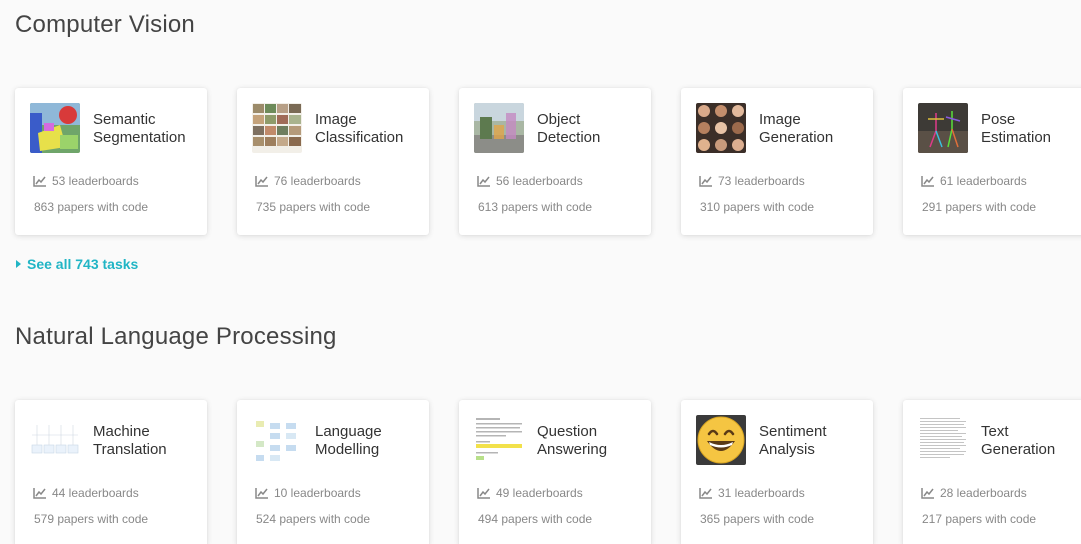 This screenshot has width=1081, height=544. Describe the element at coordinates (974, 181) in the screenshot. I see `leaderboards-count: 61 leaderboards` at that location.